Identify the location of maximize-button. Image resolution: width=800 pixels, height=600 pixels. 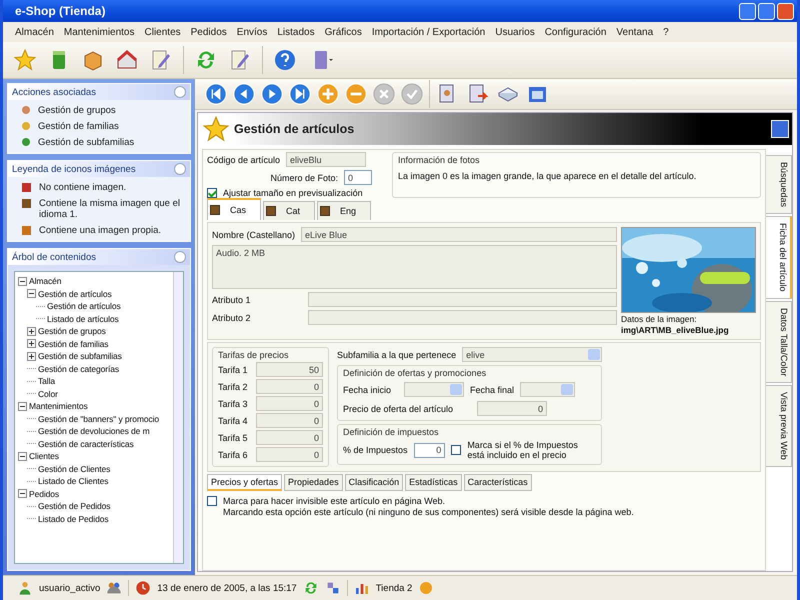
(766, 11).